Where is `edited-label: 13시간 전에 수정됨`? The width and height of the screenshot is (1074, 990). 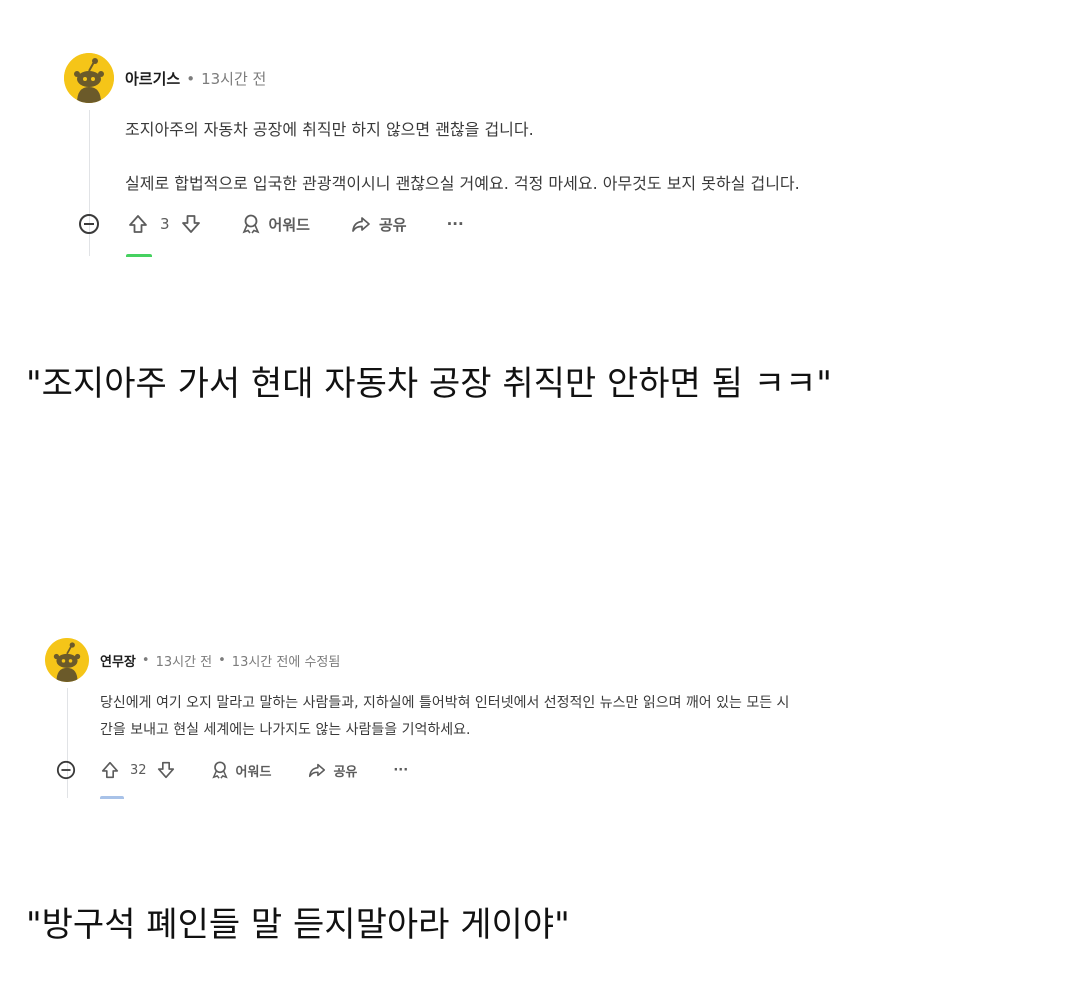
edited-label: 13시간 전에 수정됨 is located at coordinates (286, 662).